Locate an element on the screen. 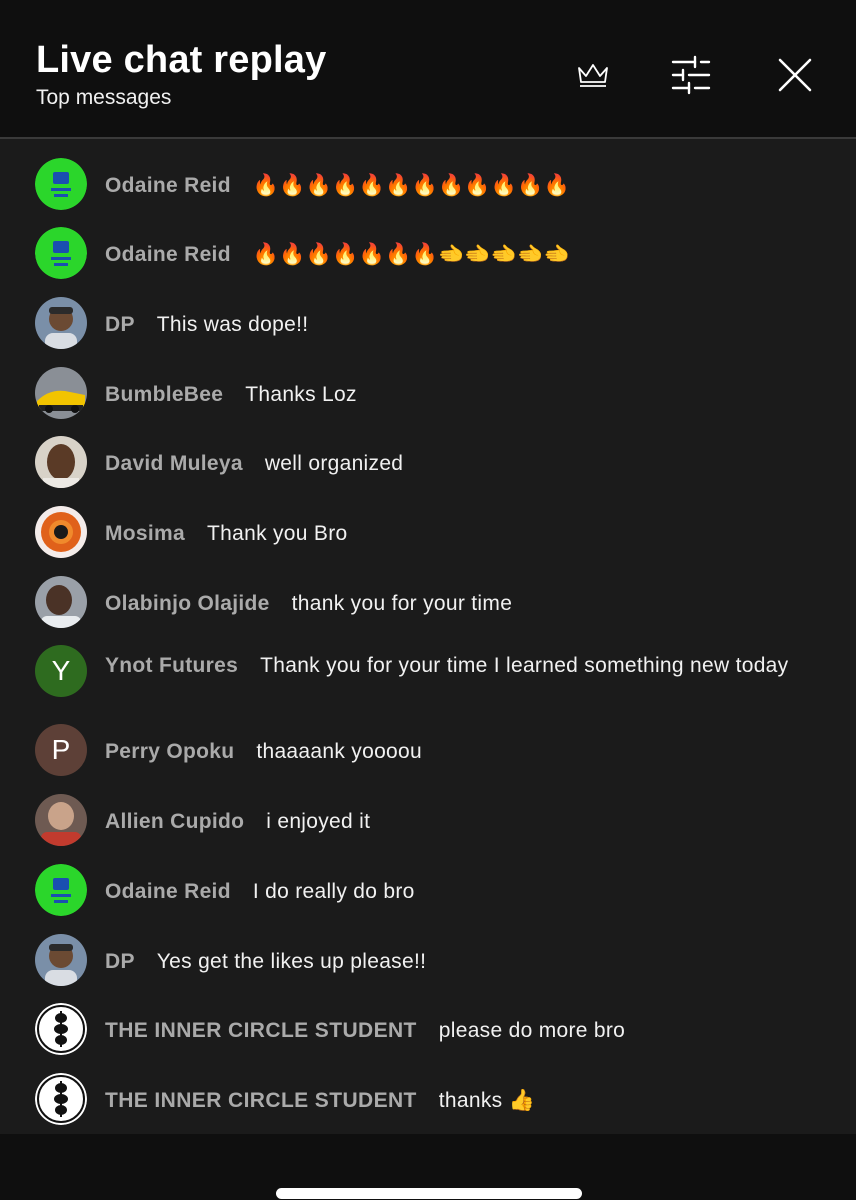 The width and height of the screenshot is (856, 1200). chat-settings-button is located at coordinates (691, 75).